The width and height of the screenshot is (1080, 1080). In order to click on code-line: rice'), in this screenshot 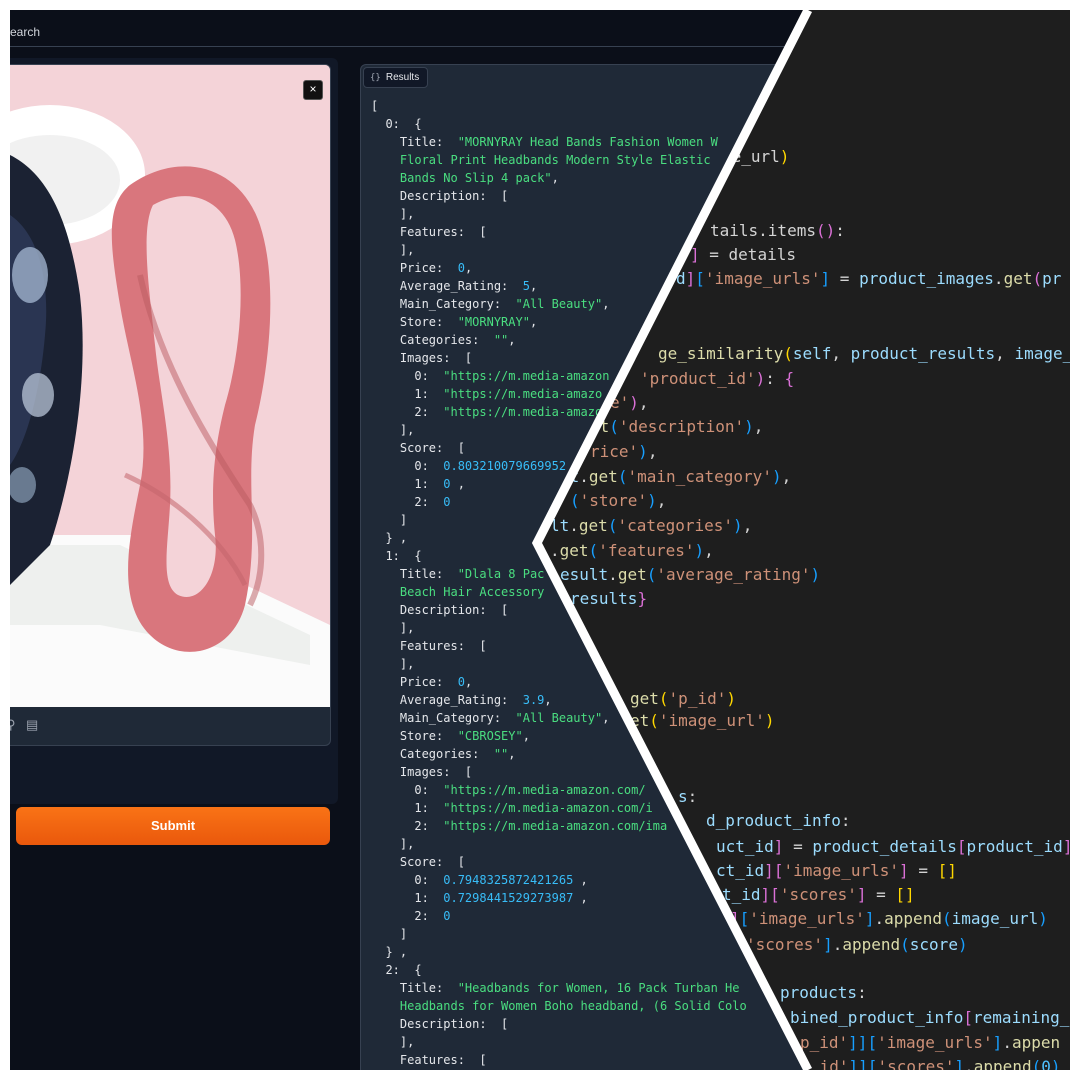, I will do `click(623, 452)`.